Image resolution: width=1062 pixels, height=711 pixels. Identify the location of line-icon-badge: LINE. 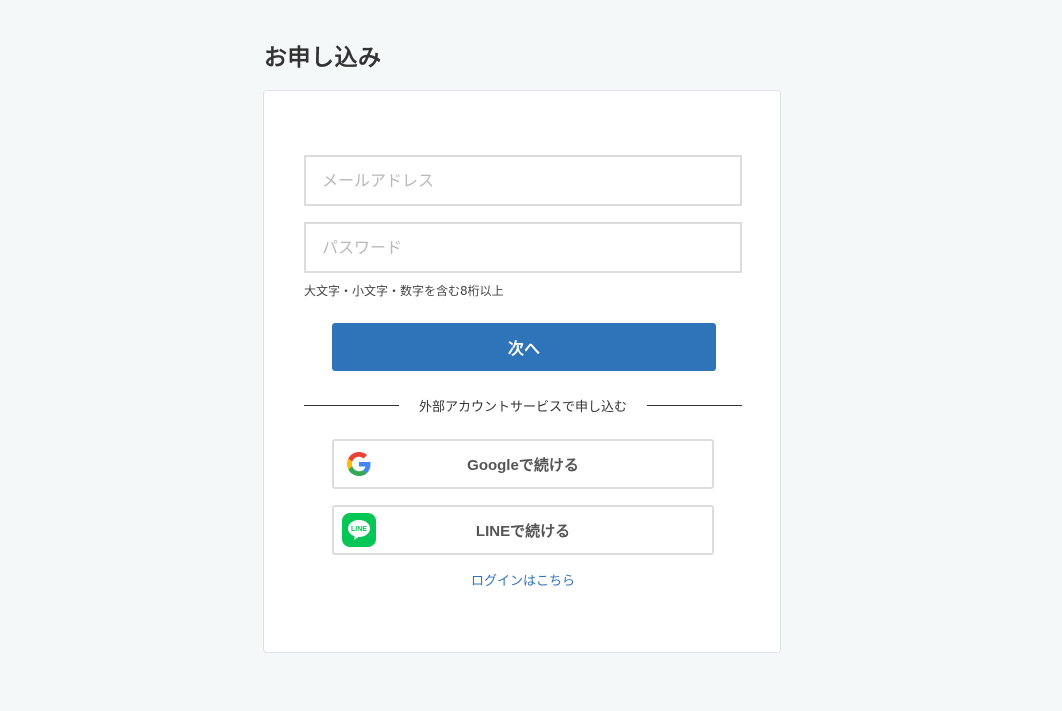
(359, 530).